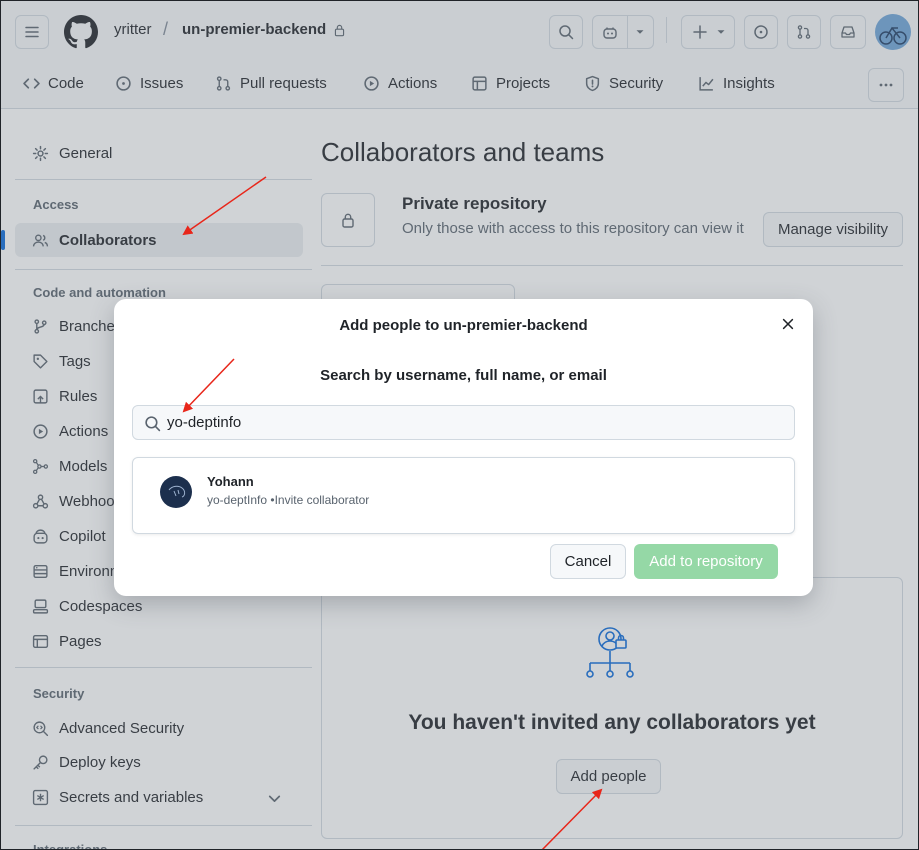 This screenshot has width=919, height=850. Describe the element at coordinates (463, 495) in the screenshot. I see `search-result-item: Yohann yo-deptInfo •Invite collaborator` at that location.